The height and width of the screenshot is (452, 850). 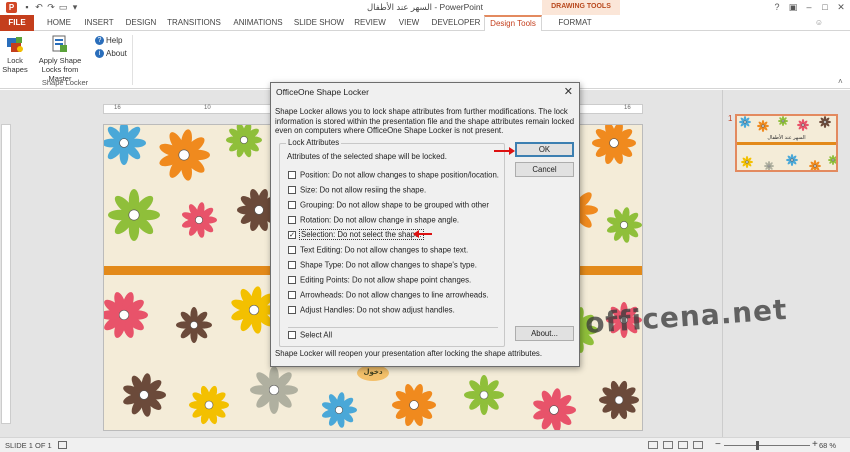 What do you see at coordinates (575, 23) in the screenshot?
I see `tab-format: FORMAT` at bounding box center [575, 23].